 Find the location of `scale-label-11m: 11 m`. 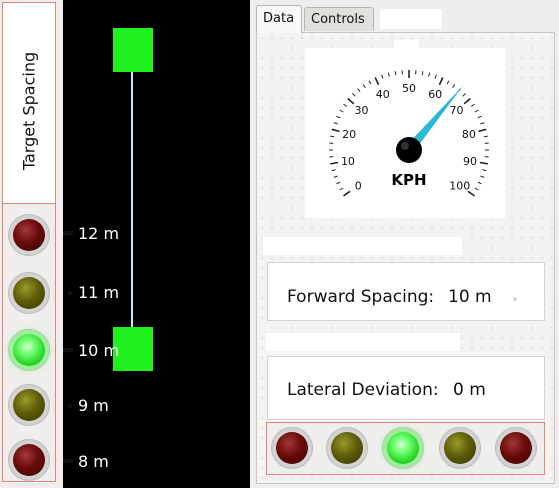

scale-label-11m: 11 m is located at coordinates (99, 292).